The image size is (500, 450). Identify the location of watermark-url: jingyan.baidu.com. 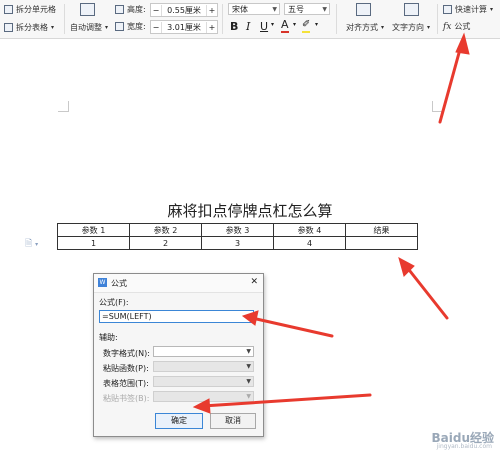
(464, 446).